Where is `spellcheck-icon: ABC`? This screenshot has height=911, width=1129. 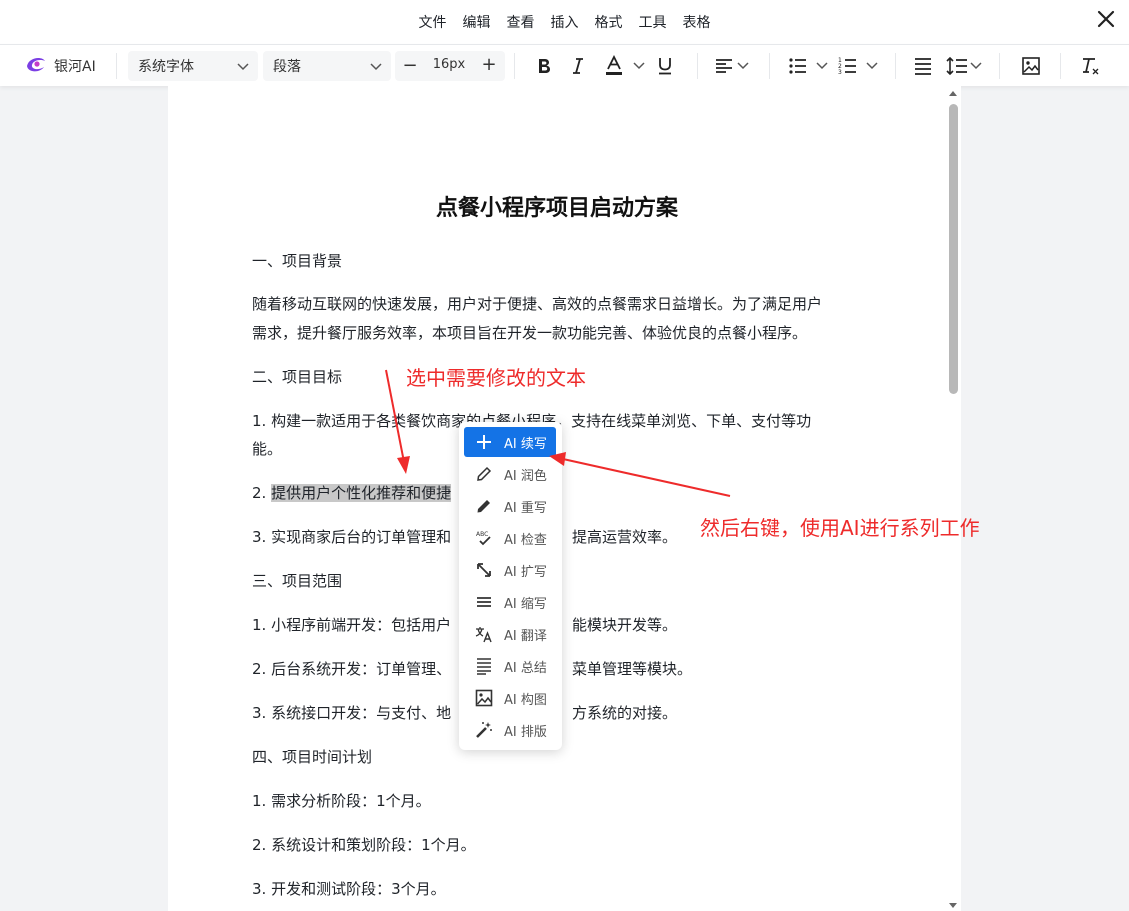
spellcheck-icon: ABC is located at coordinates (484, 538).